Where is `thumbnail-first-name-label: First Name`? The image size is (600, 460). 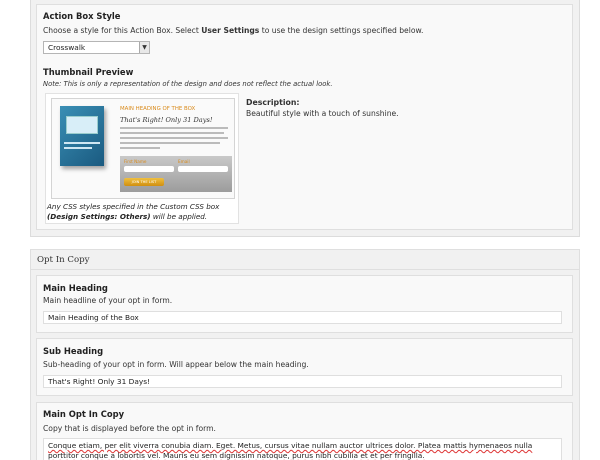
thumbnail-first-name-label: First Name is located at coordinates (135, 161).